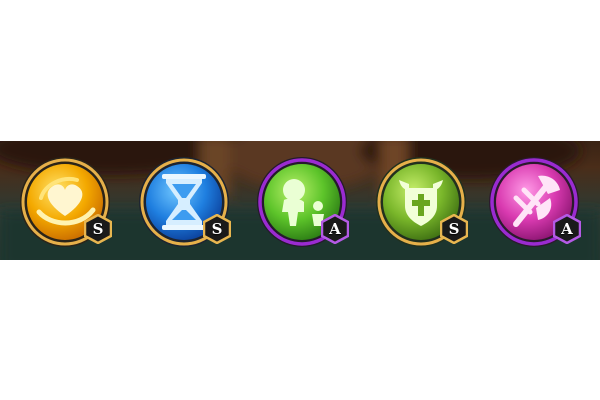  I want to click on rank-badge-1: S, so click(98, 229).